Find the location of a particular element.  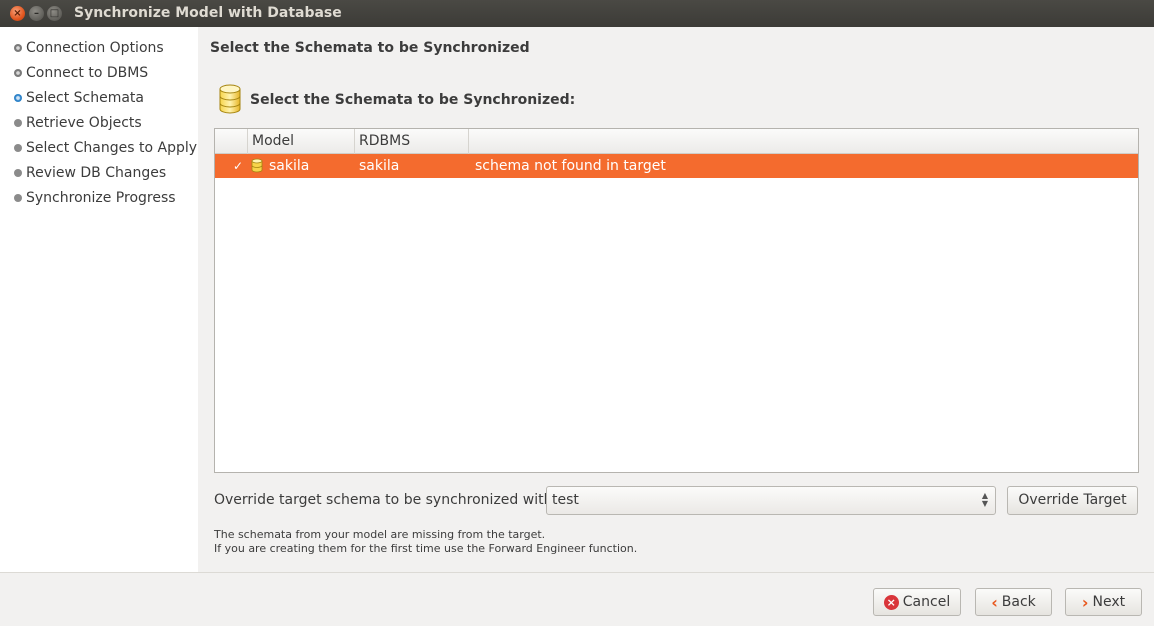

target-schema-value: test is located at coordinates (565, 500).